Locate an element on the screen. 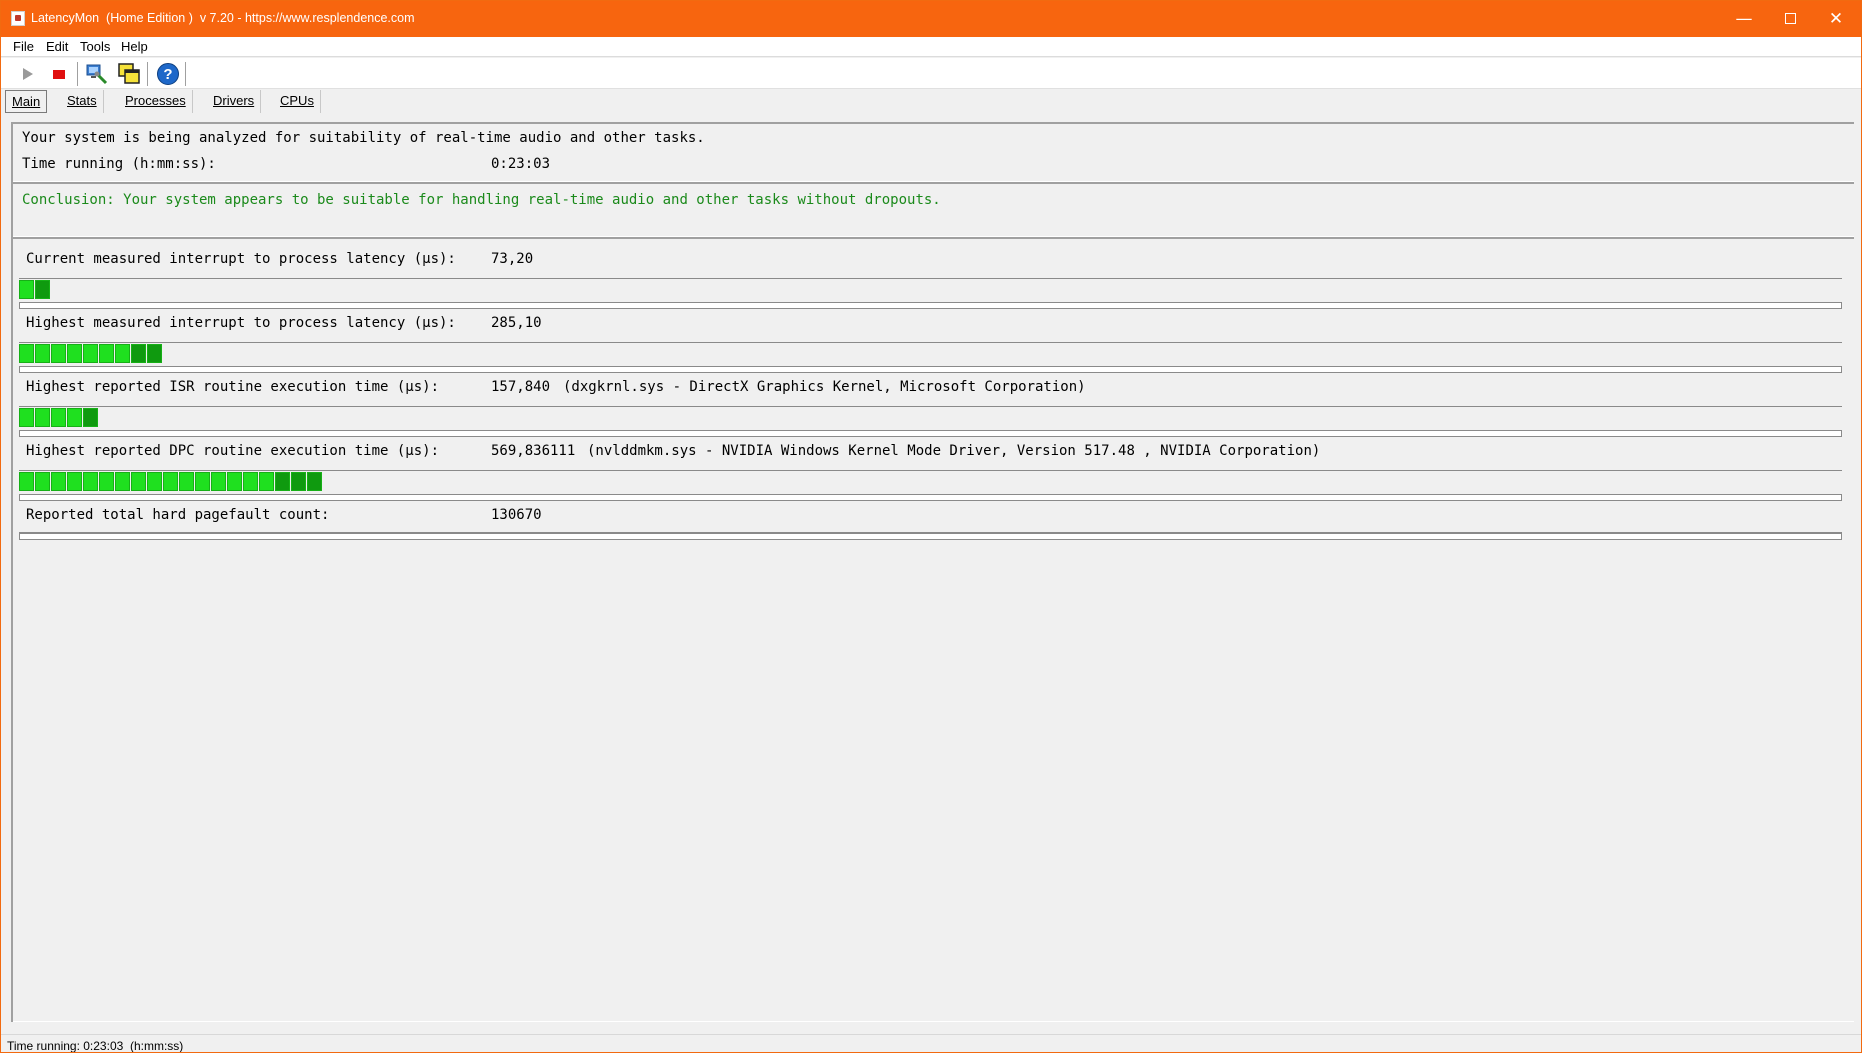 Image resolution: width=1862 pixels, height=1053 pixels. metric-value: 569,836111 is located at coordinates (533, 451).